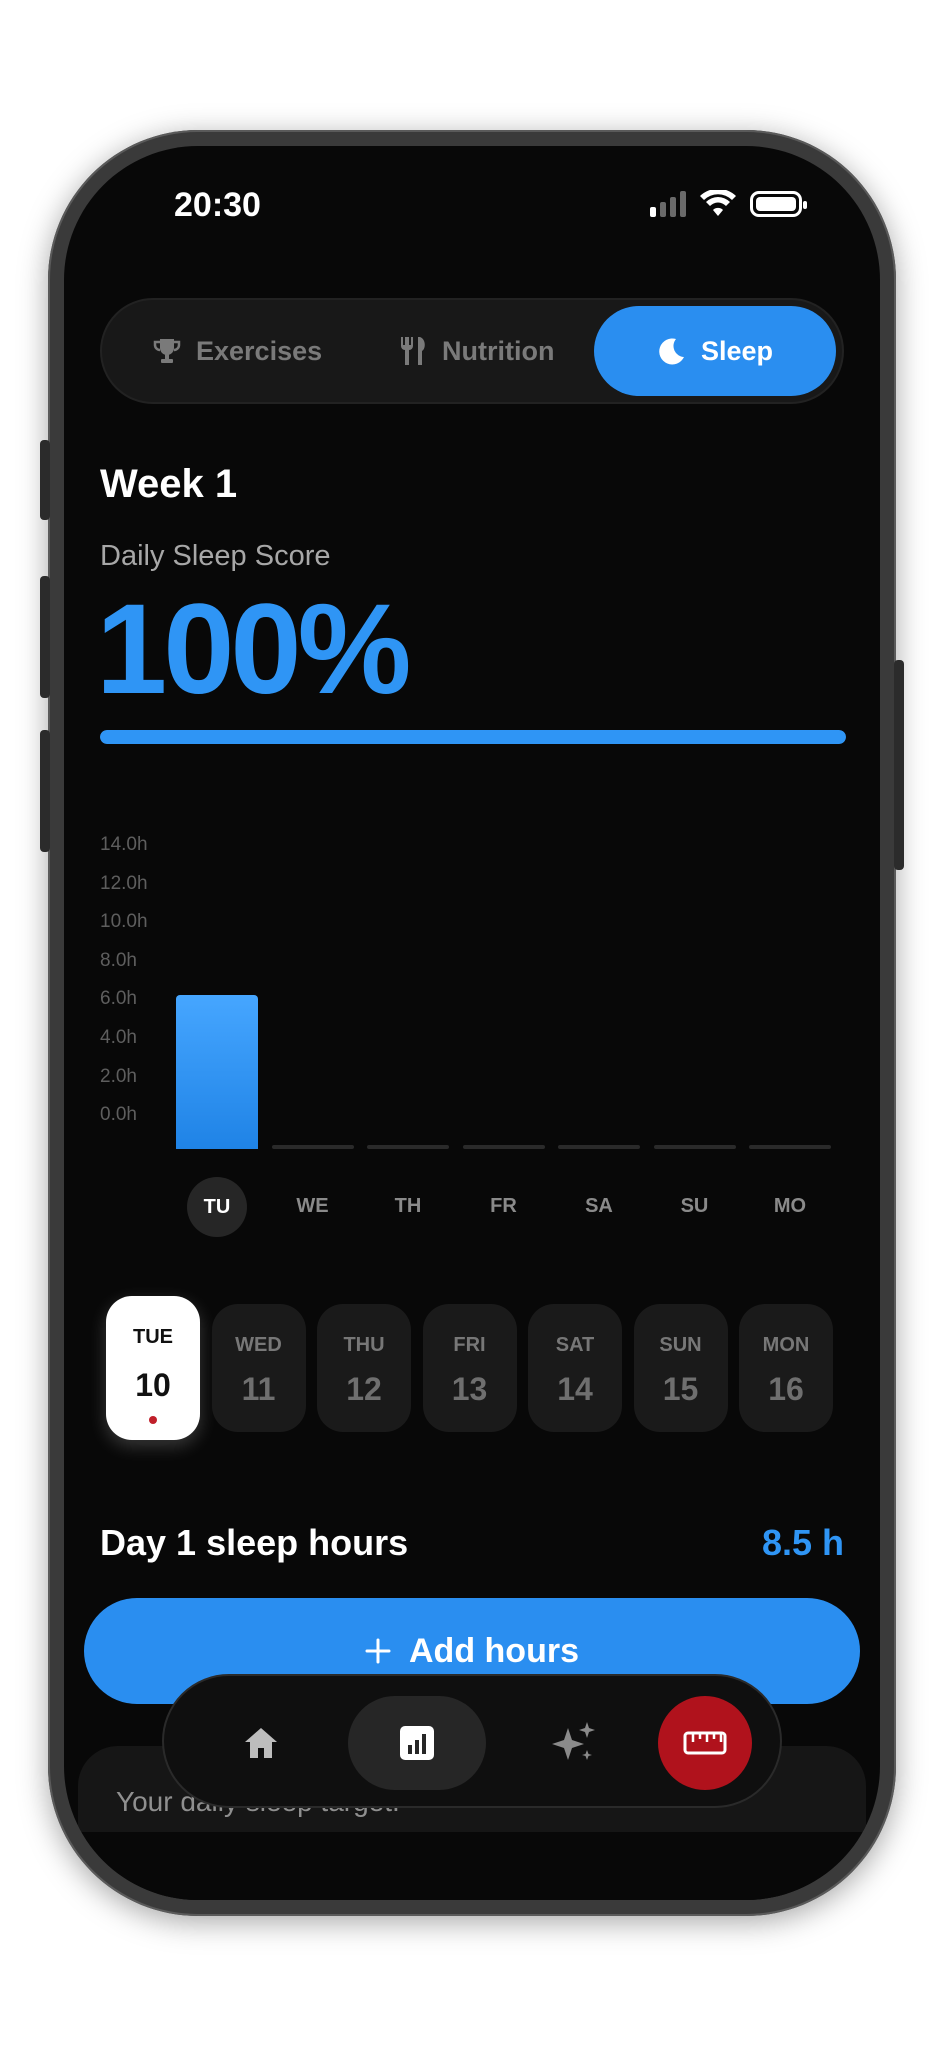 The image size is (944, 2048). Describe the element at coordinates (575, 1368) in the screenshot. I see `date-card: SAT 14` at that location.